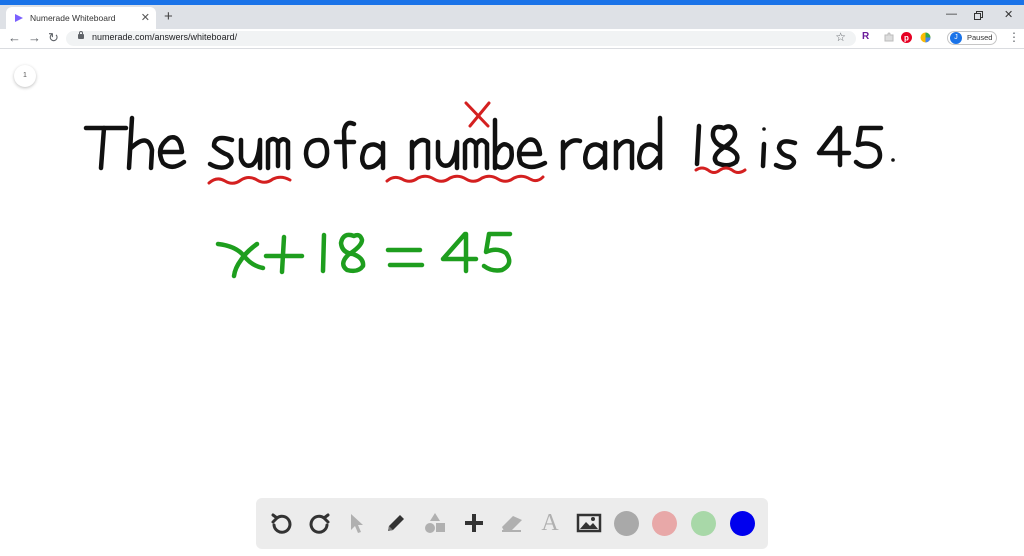 Image resolution: width=1024 pixels, height=556 pixels. Describe the element at coordinates (664, 523) in the screenshot. I see `color-swatch-pink` at that location.